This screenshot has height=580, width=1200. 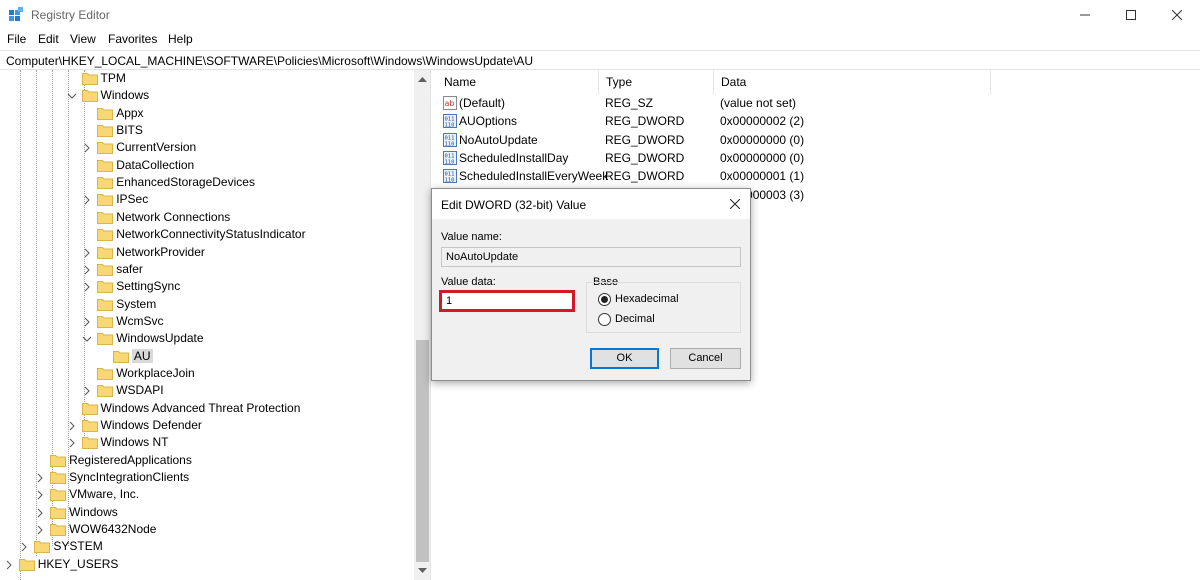 What do you see at coordinates (16, 39) in the screenshot?
I see `menu-file: File` at bounding box center [16, 39].